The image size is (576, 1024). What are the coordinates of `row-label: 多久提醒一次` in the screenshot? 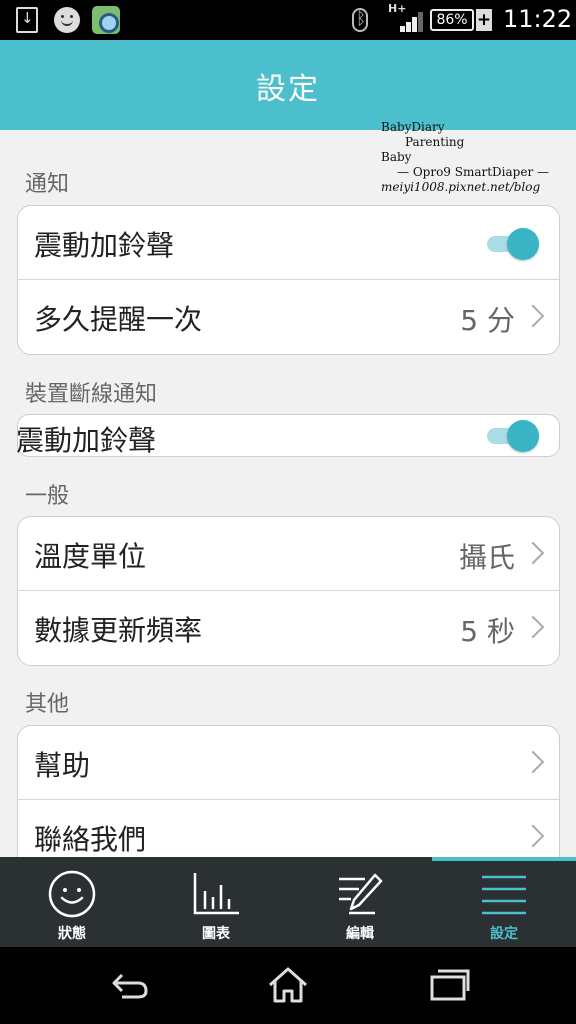 It's located at (118, 319).